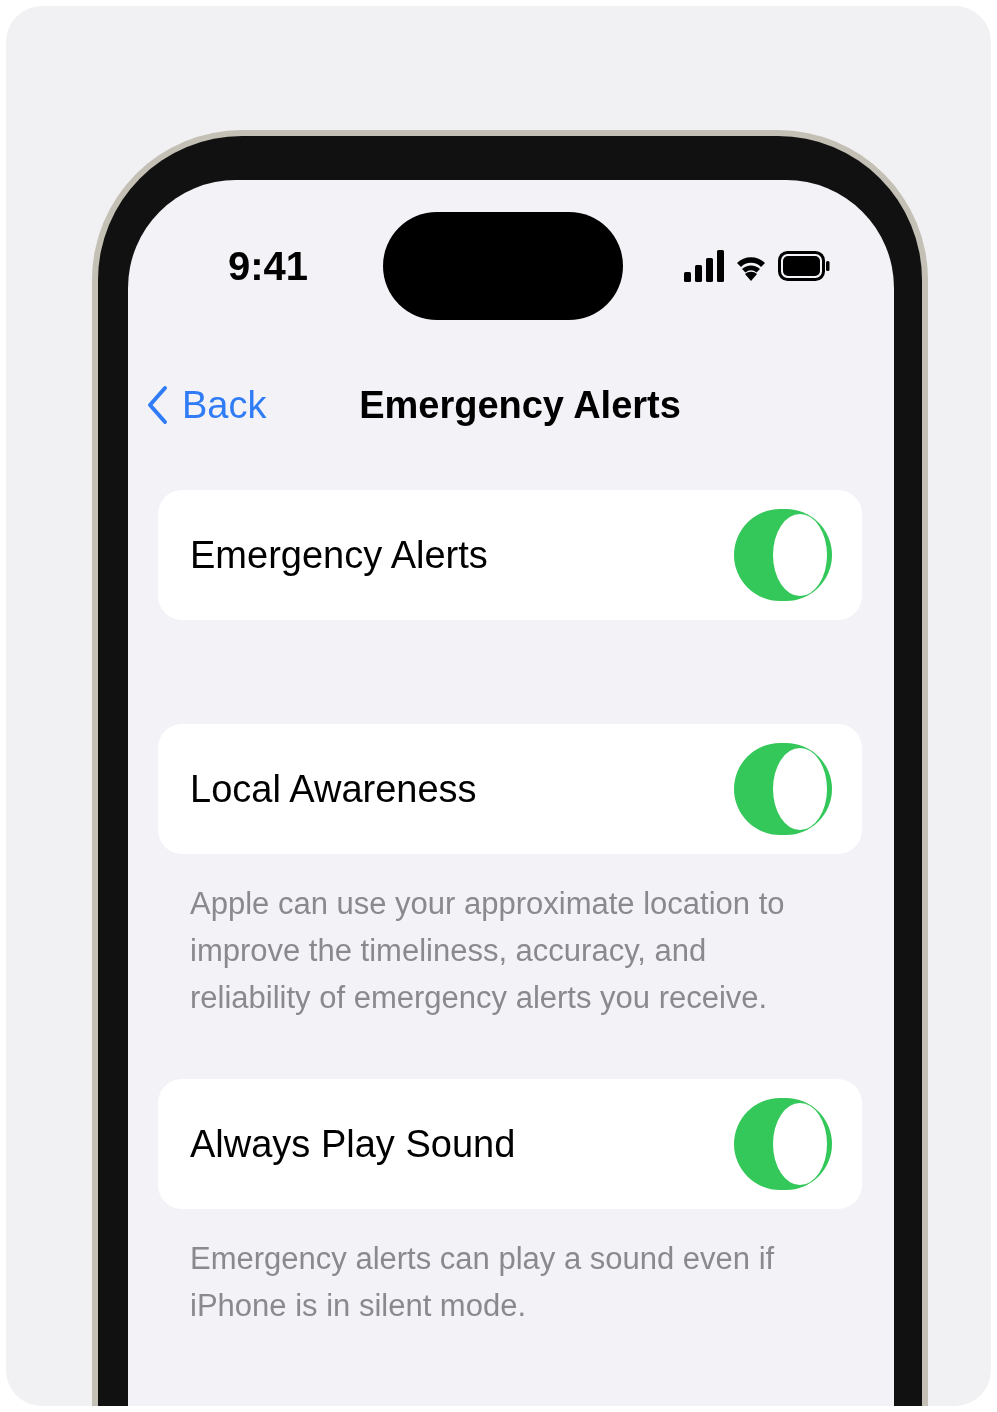 The image size is (997, 1412). Describe the element at coordinates (339, 555) in the screenshot. I see `setting-label: Emergency Alerts` at that location.